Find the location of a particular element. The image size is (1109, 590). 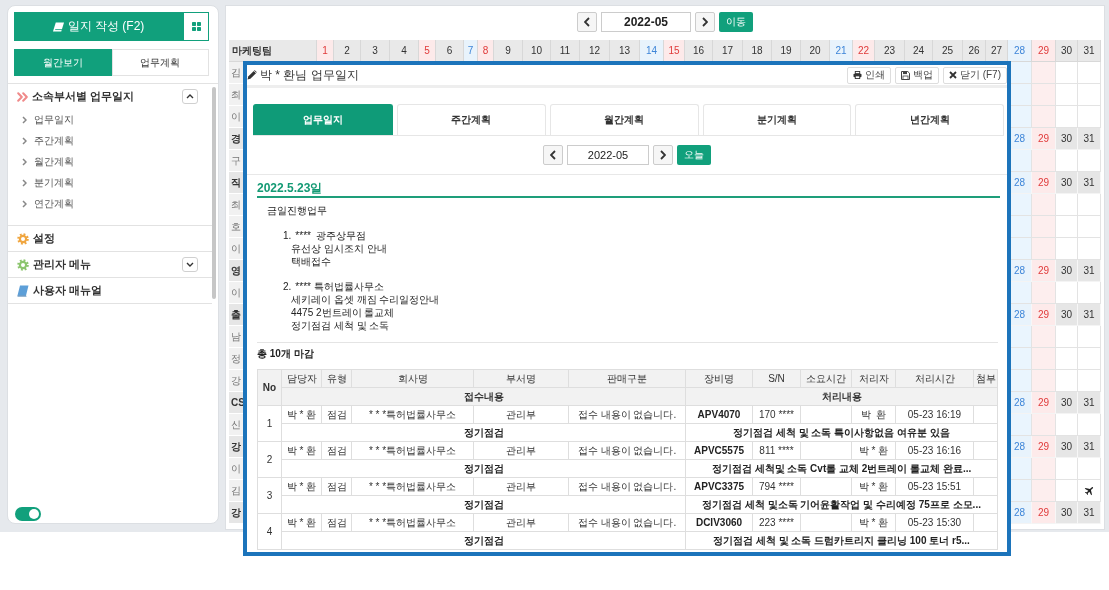

team-header: 마케팅팀 is located at coordinates (252, 50).